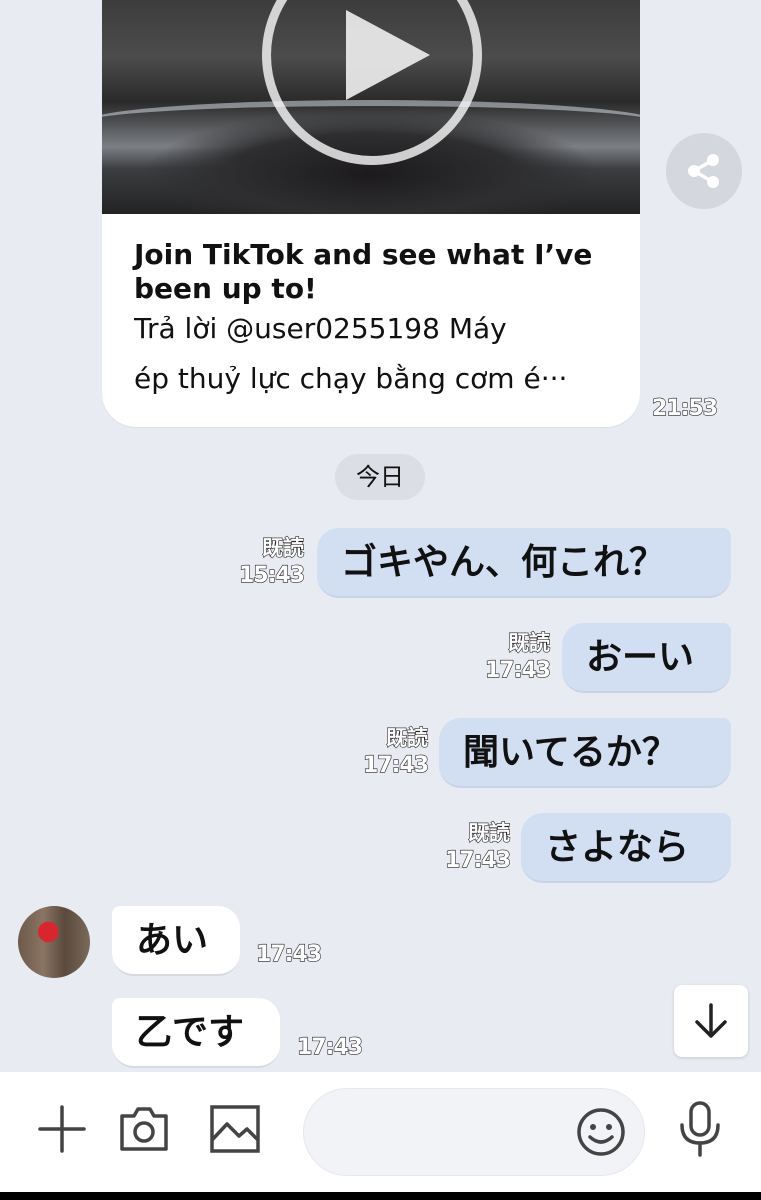  Describe the element at coordinates (626, 848) in the screenshot. I see `outgoing-message-bubble: さよなら` at that location.